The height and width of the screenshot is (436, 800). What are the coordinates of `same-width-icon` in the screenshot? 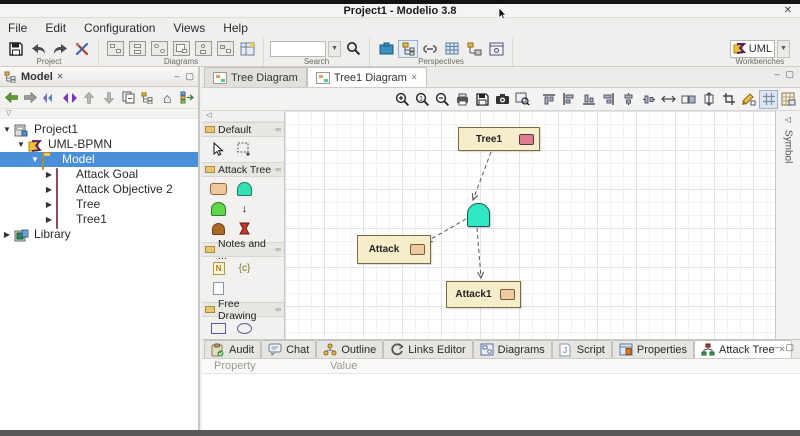 It's located at (668, 99).